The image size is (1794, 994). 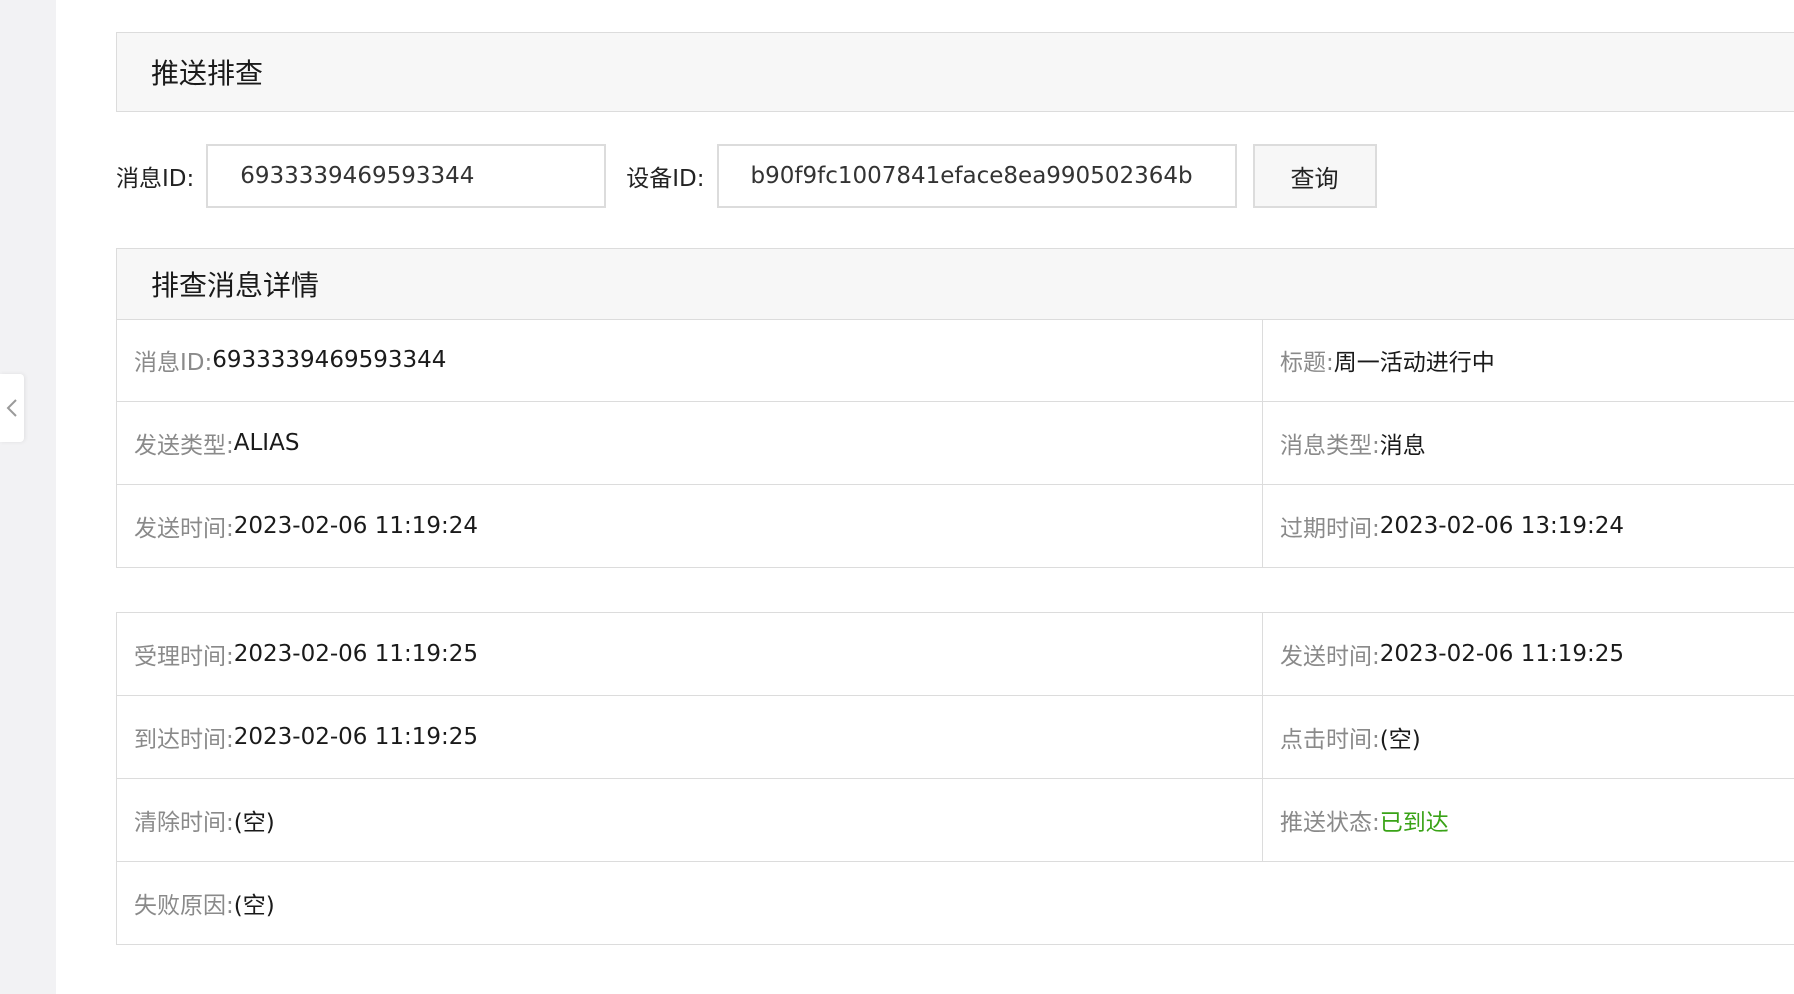 What do you see at coordinates (1528, 360) in the screenshot?
I see `detail-cell: 标题: 周一活动进行中` at bounding box center [1528, 360].